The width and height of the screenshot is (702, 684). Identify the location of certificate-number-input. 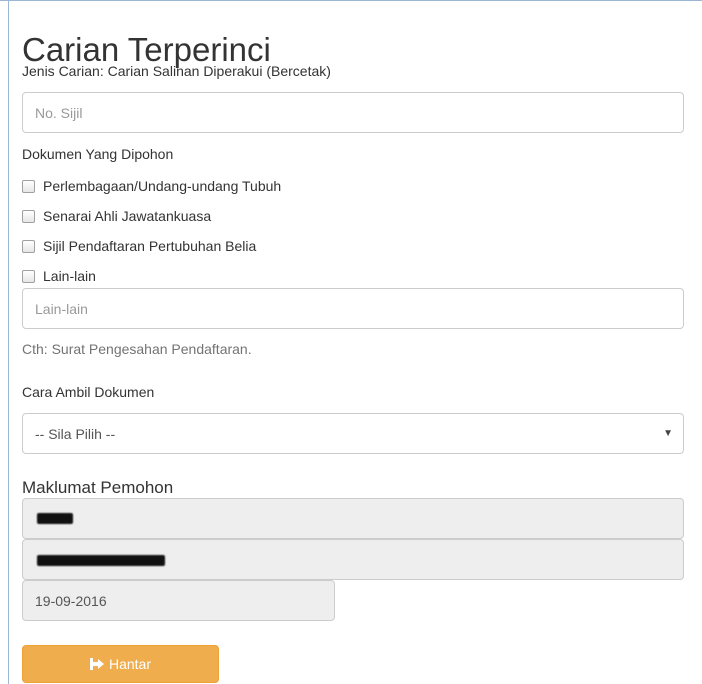
(353, 112).